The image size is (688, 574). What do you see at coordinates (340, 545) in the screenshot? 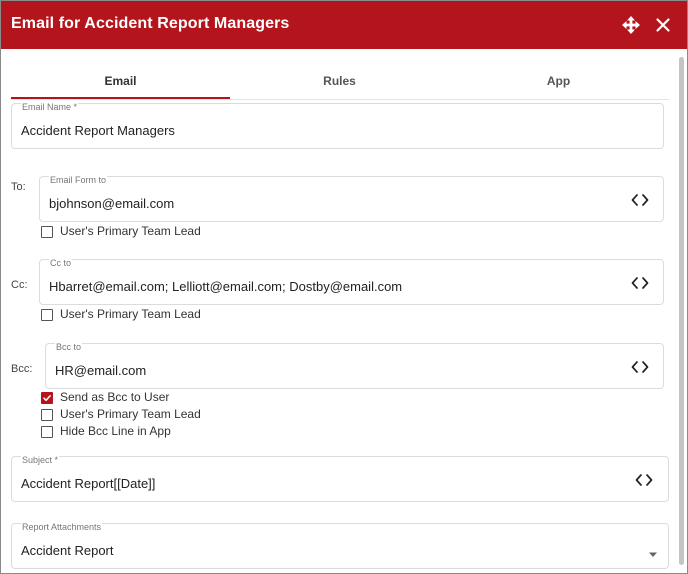
I see `report-attachments-select: Report Attachments Accident Report` at bounding box center [340, 545].